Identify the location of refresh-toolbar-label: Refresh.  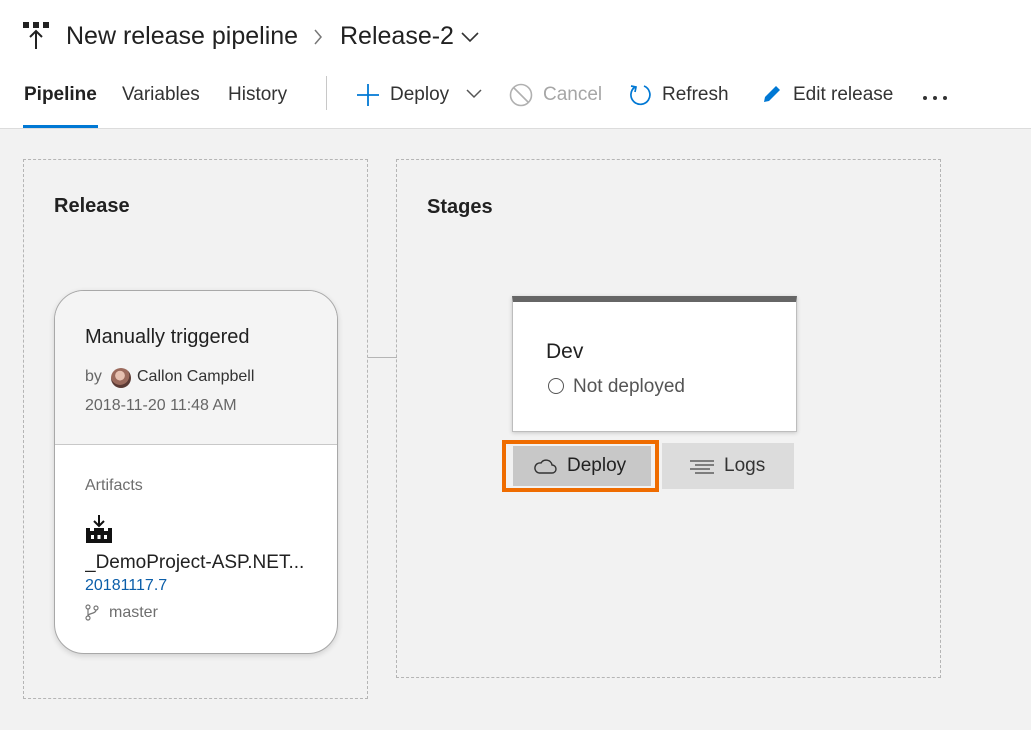
(695, 94).